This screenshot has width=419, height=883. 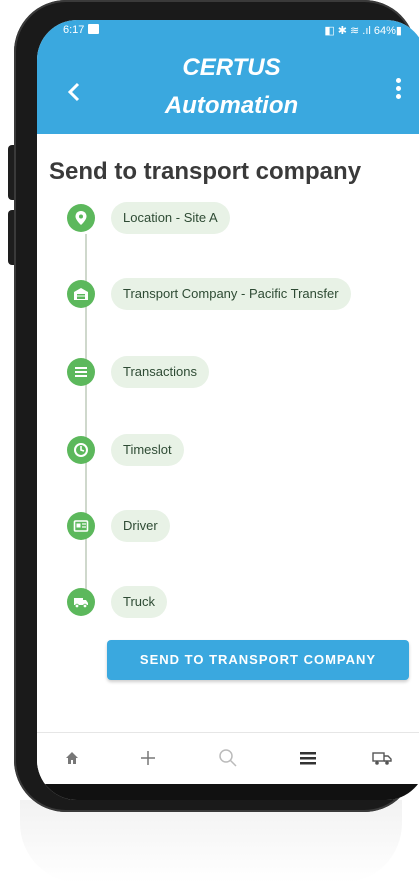 I want to click on step-label: Location - Site A, so click(x=170, y=218).